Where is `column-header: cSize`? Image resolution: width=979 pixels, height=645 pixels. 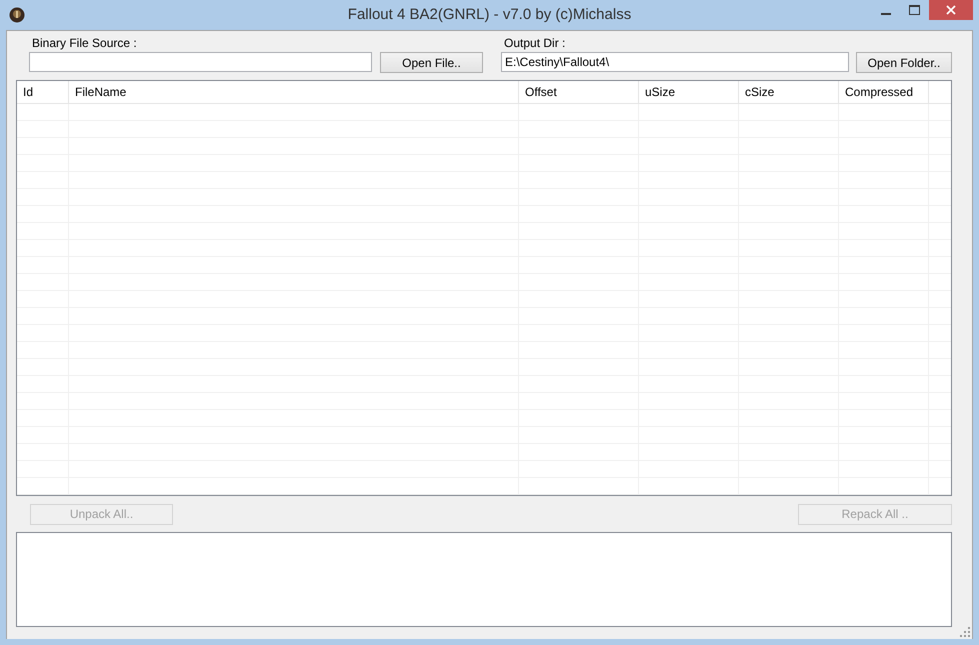 column-header: cSize is located at coordinates (759, 92).